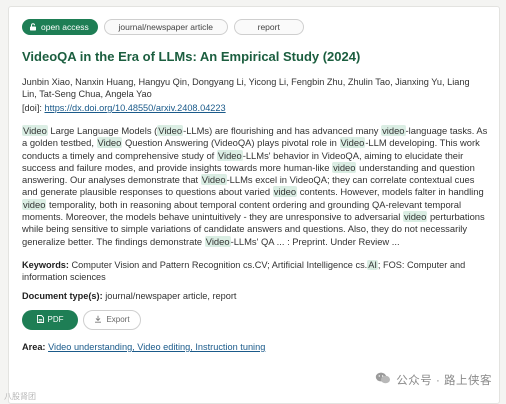  What do you see at coordinates (372, 264) in the screenshot?
I see `keywords-highlight: AI` at bounding box center [372, 264].